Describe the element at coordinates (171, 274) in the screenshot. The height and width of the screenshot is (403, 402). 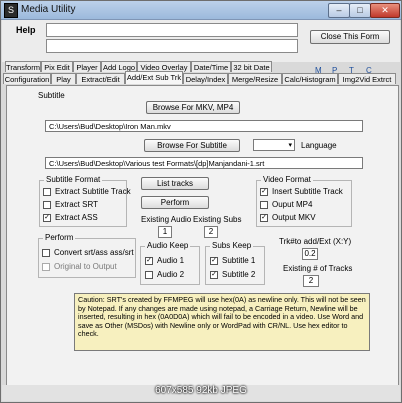
I see `audio-2-label: Audio 2` at that location.